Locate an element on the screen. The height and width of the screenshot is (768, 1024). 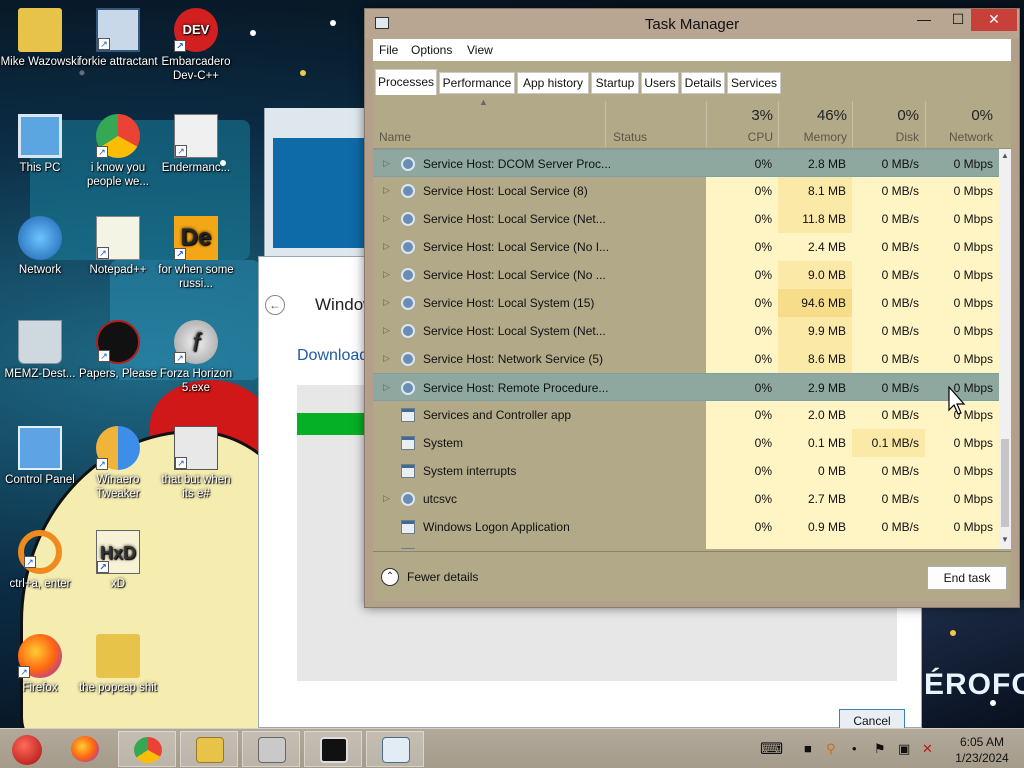
fewer-details-link: Fewer details is located at coordinates (442, 577).